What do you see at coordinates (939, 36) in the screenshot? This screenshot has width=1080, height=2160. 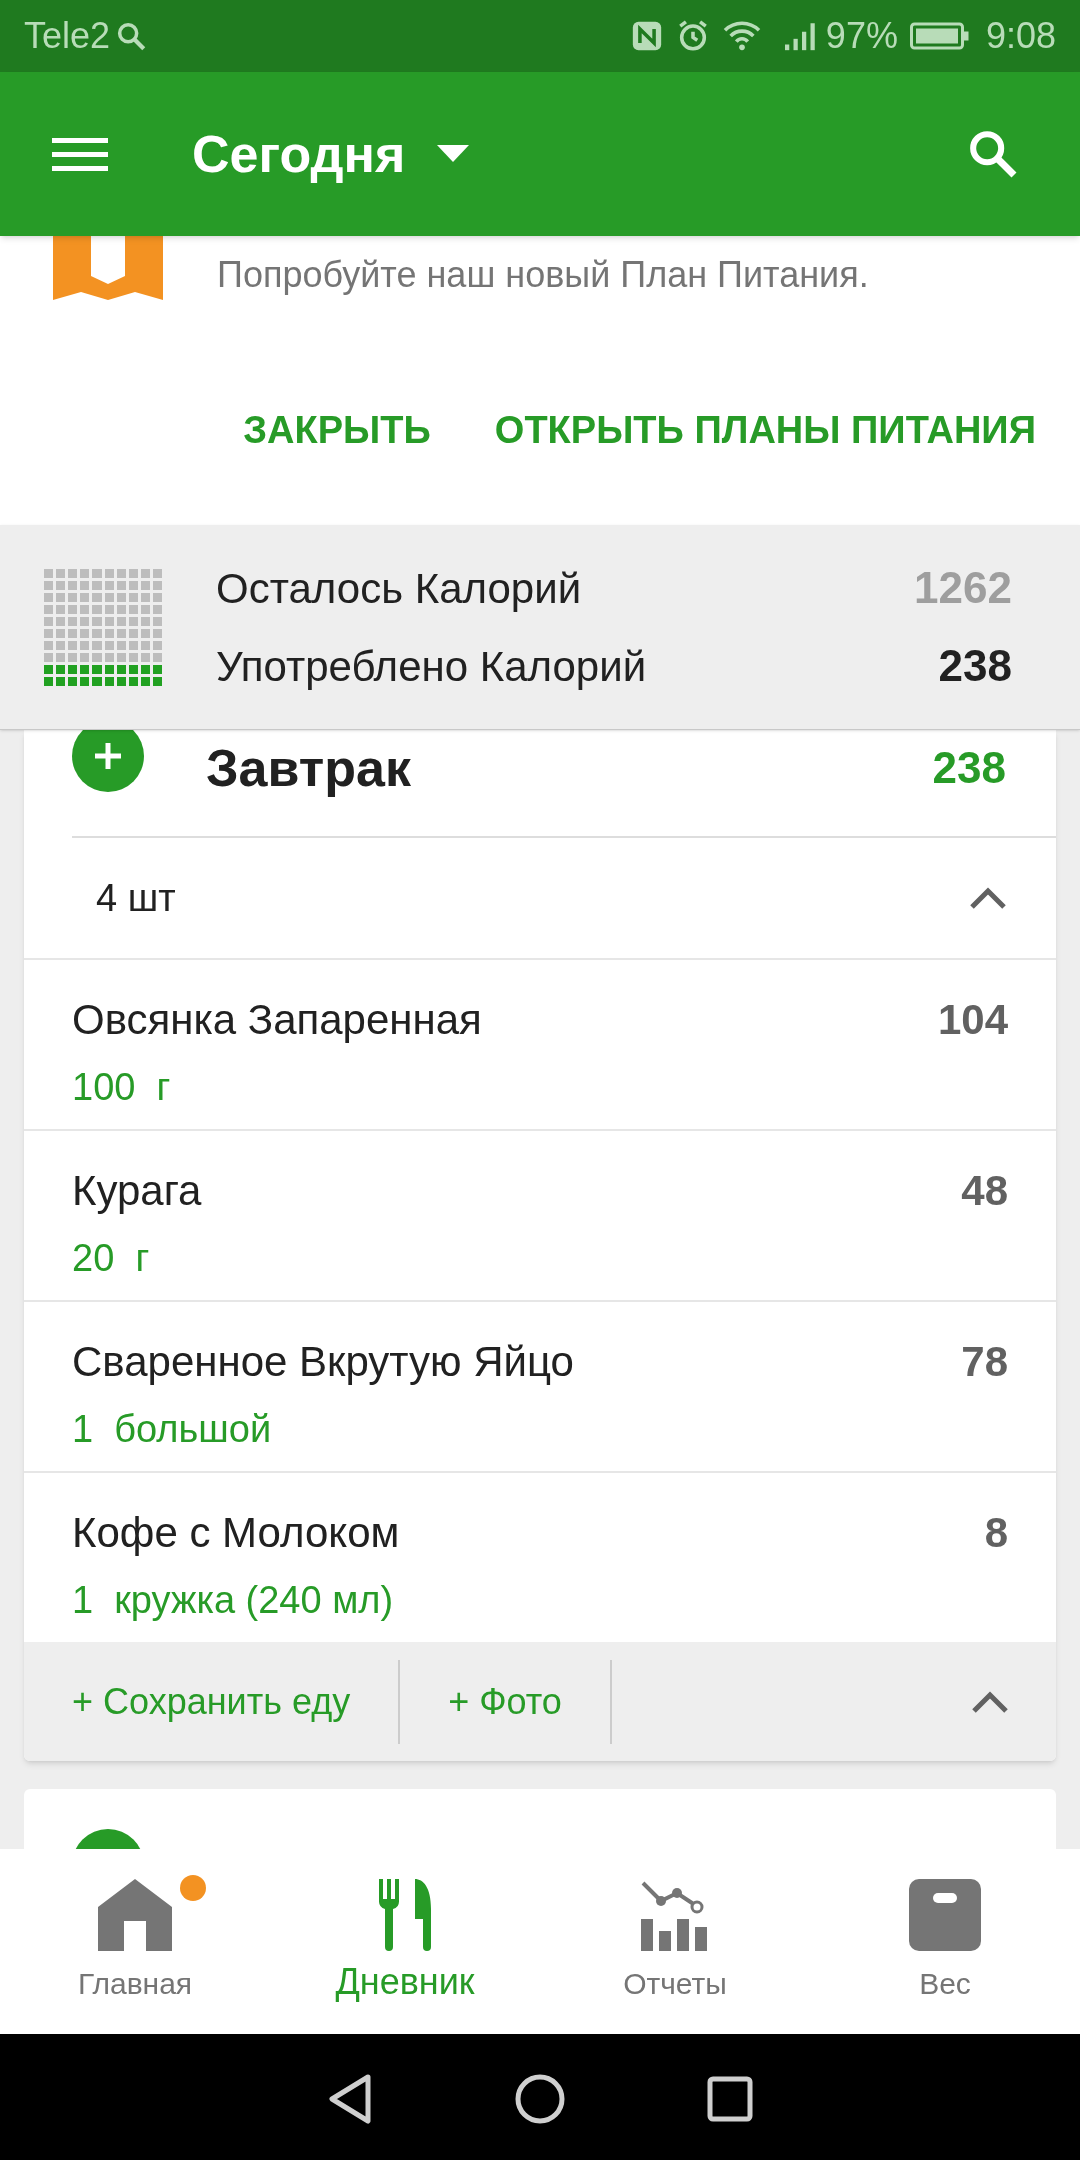 I see `battery-icon` at bounding box center [939, 36].